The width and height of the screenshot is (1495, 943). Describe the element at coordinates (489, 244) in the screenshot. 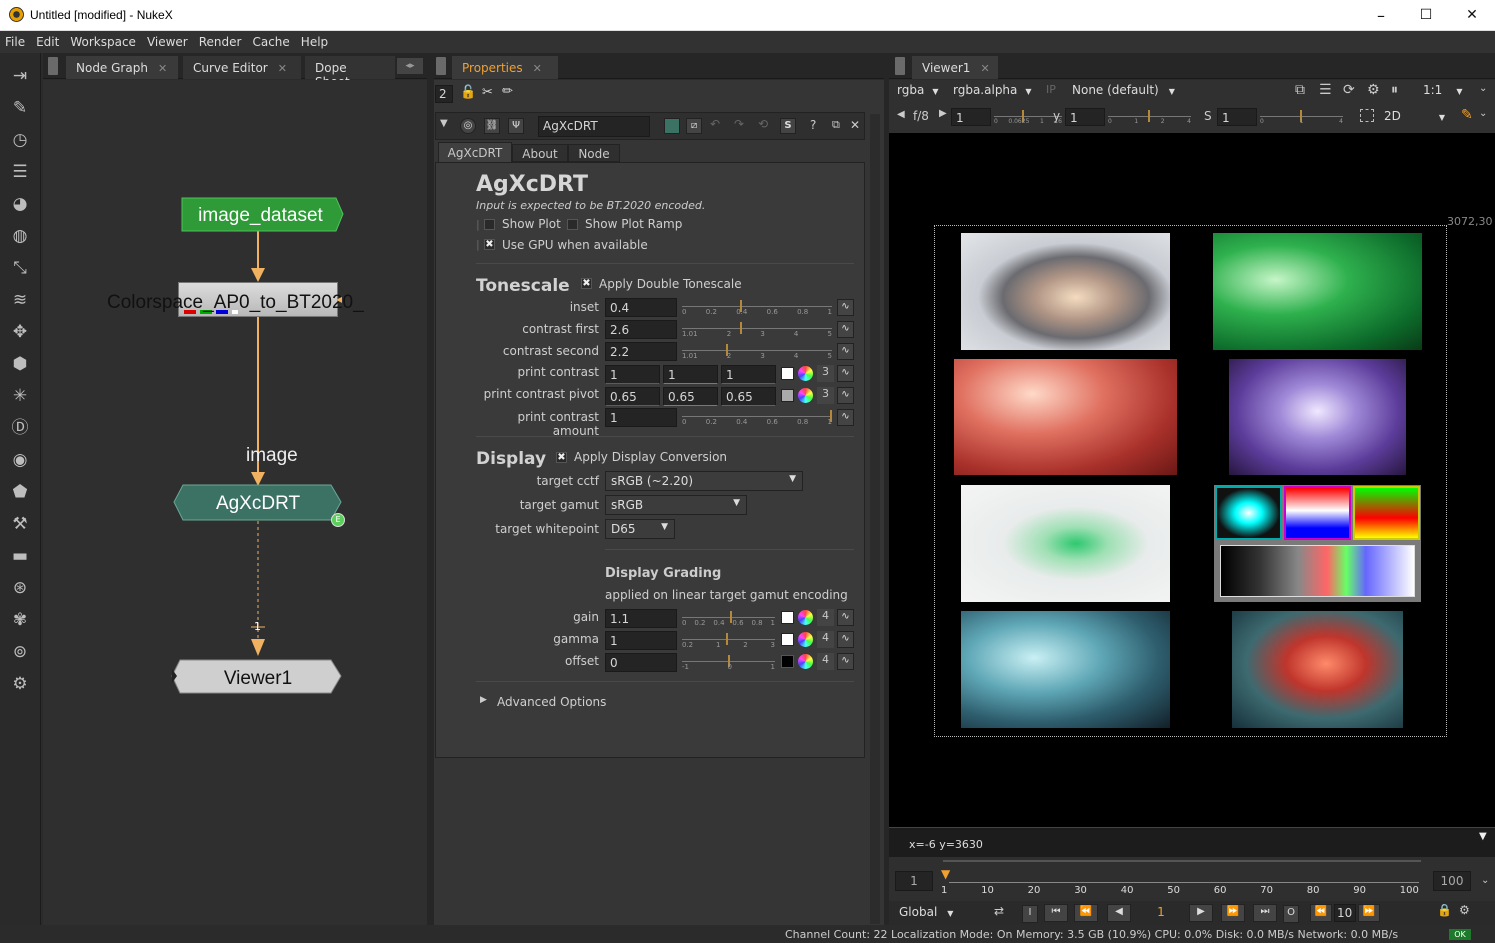

I see `use-gpu-checkbox: ✖` at that location.